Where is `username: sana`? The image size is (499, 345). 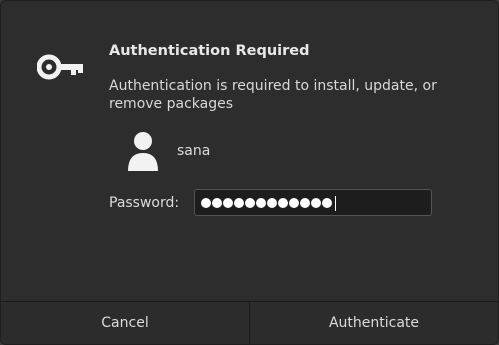 username: sana is located at coordinates (194, 151).